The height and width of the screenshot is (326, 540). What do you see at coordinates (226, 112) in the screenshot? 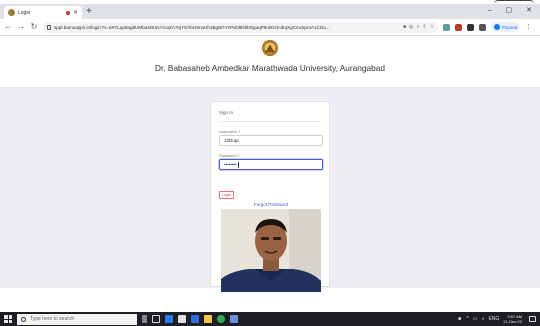
I see `sign-in-title: Sign In` at bounding box center [226, 112].